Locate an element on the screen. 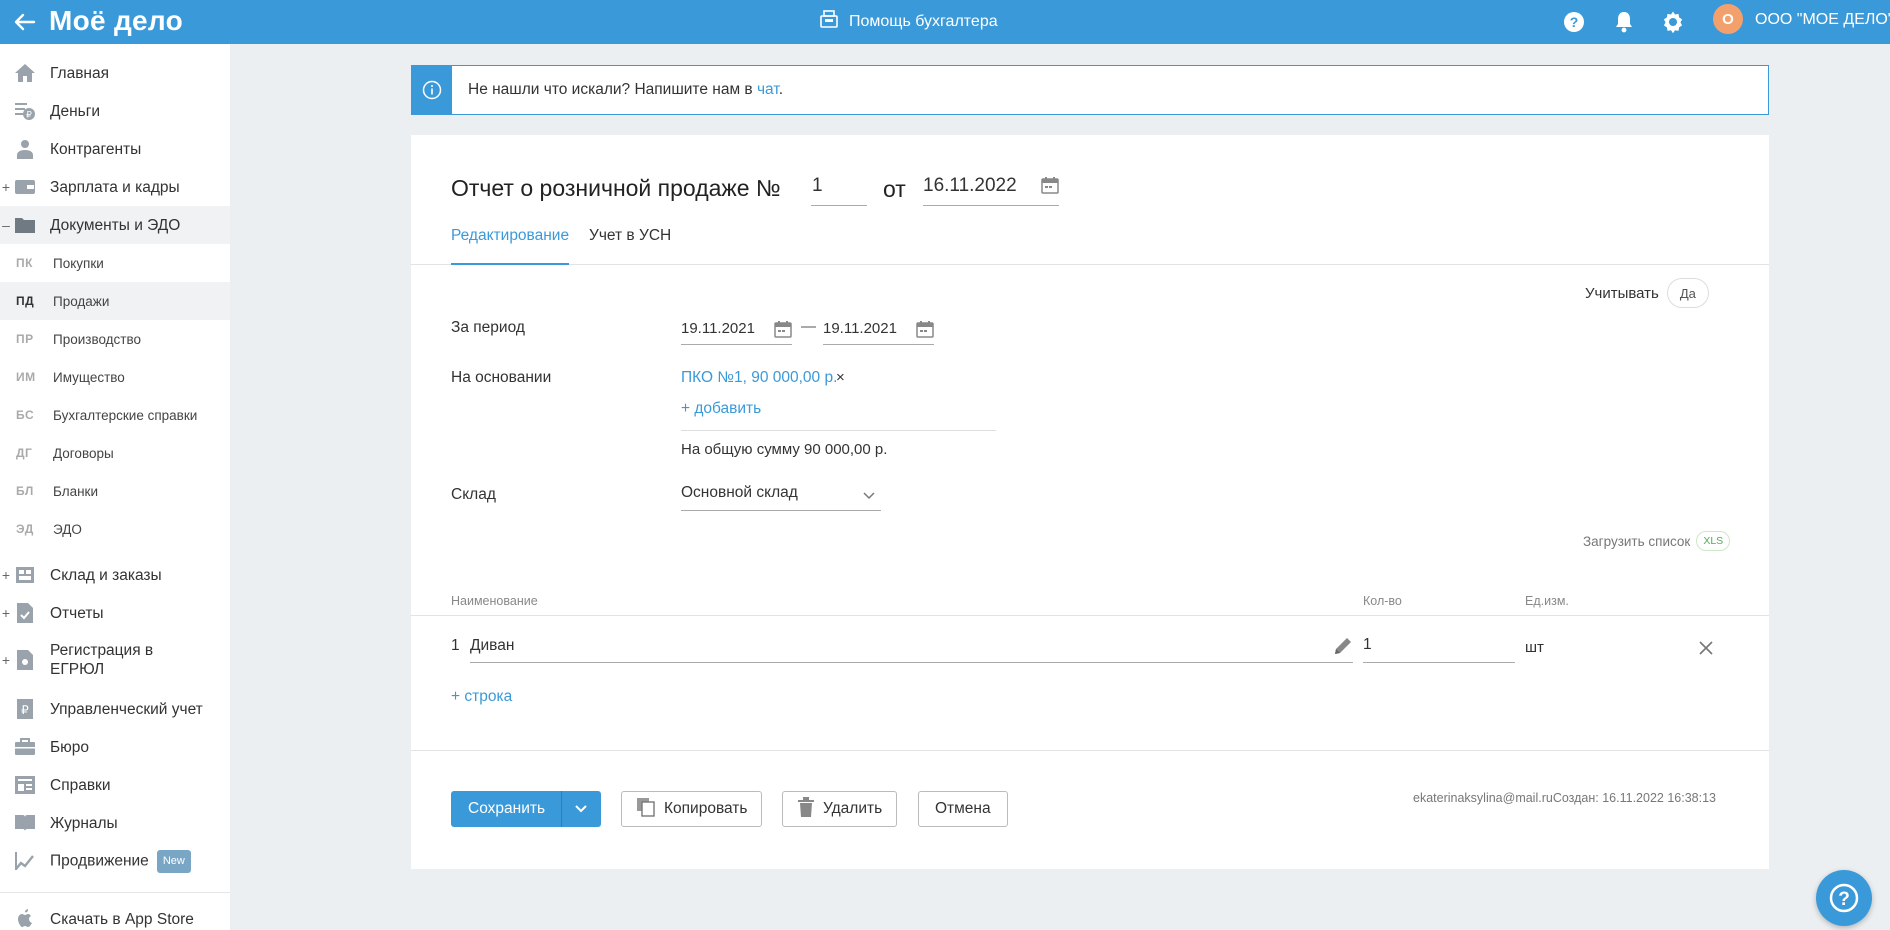  add-basis-link: + добавить is located at coordinates (721, 409).